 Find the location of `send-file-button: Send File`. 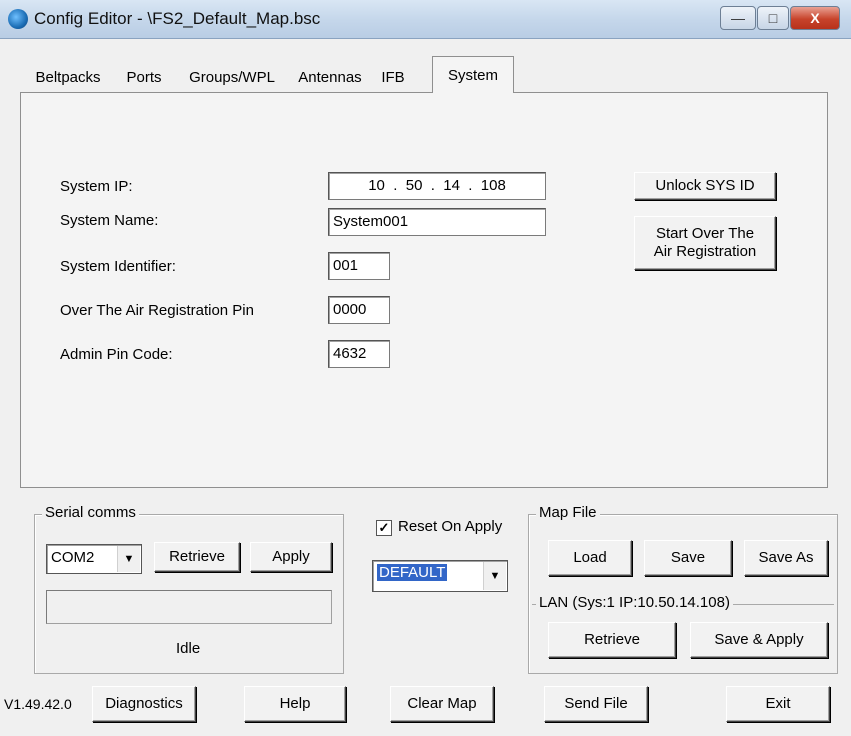

send-file-button: Send File is located at coordinates (596, 704).